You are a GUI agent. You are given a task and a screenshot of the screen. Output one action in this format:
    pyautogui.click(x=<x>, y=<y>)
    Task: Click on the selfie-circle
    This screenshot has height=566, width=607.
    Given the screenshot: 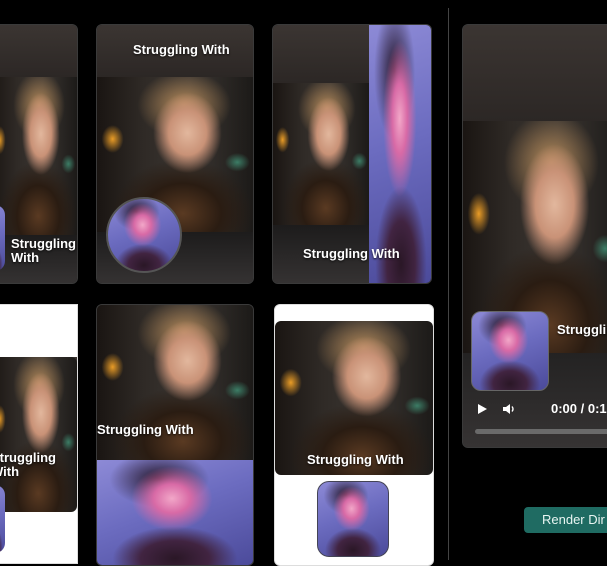 What is the action you would take?
    pyautogui.click(x=144, y=235)
    